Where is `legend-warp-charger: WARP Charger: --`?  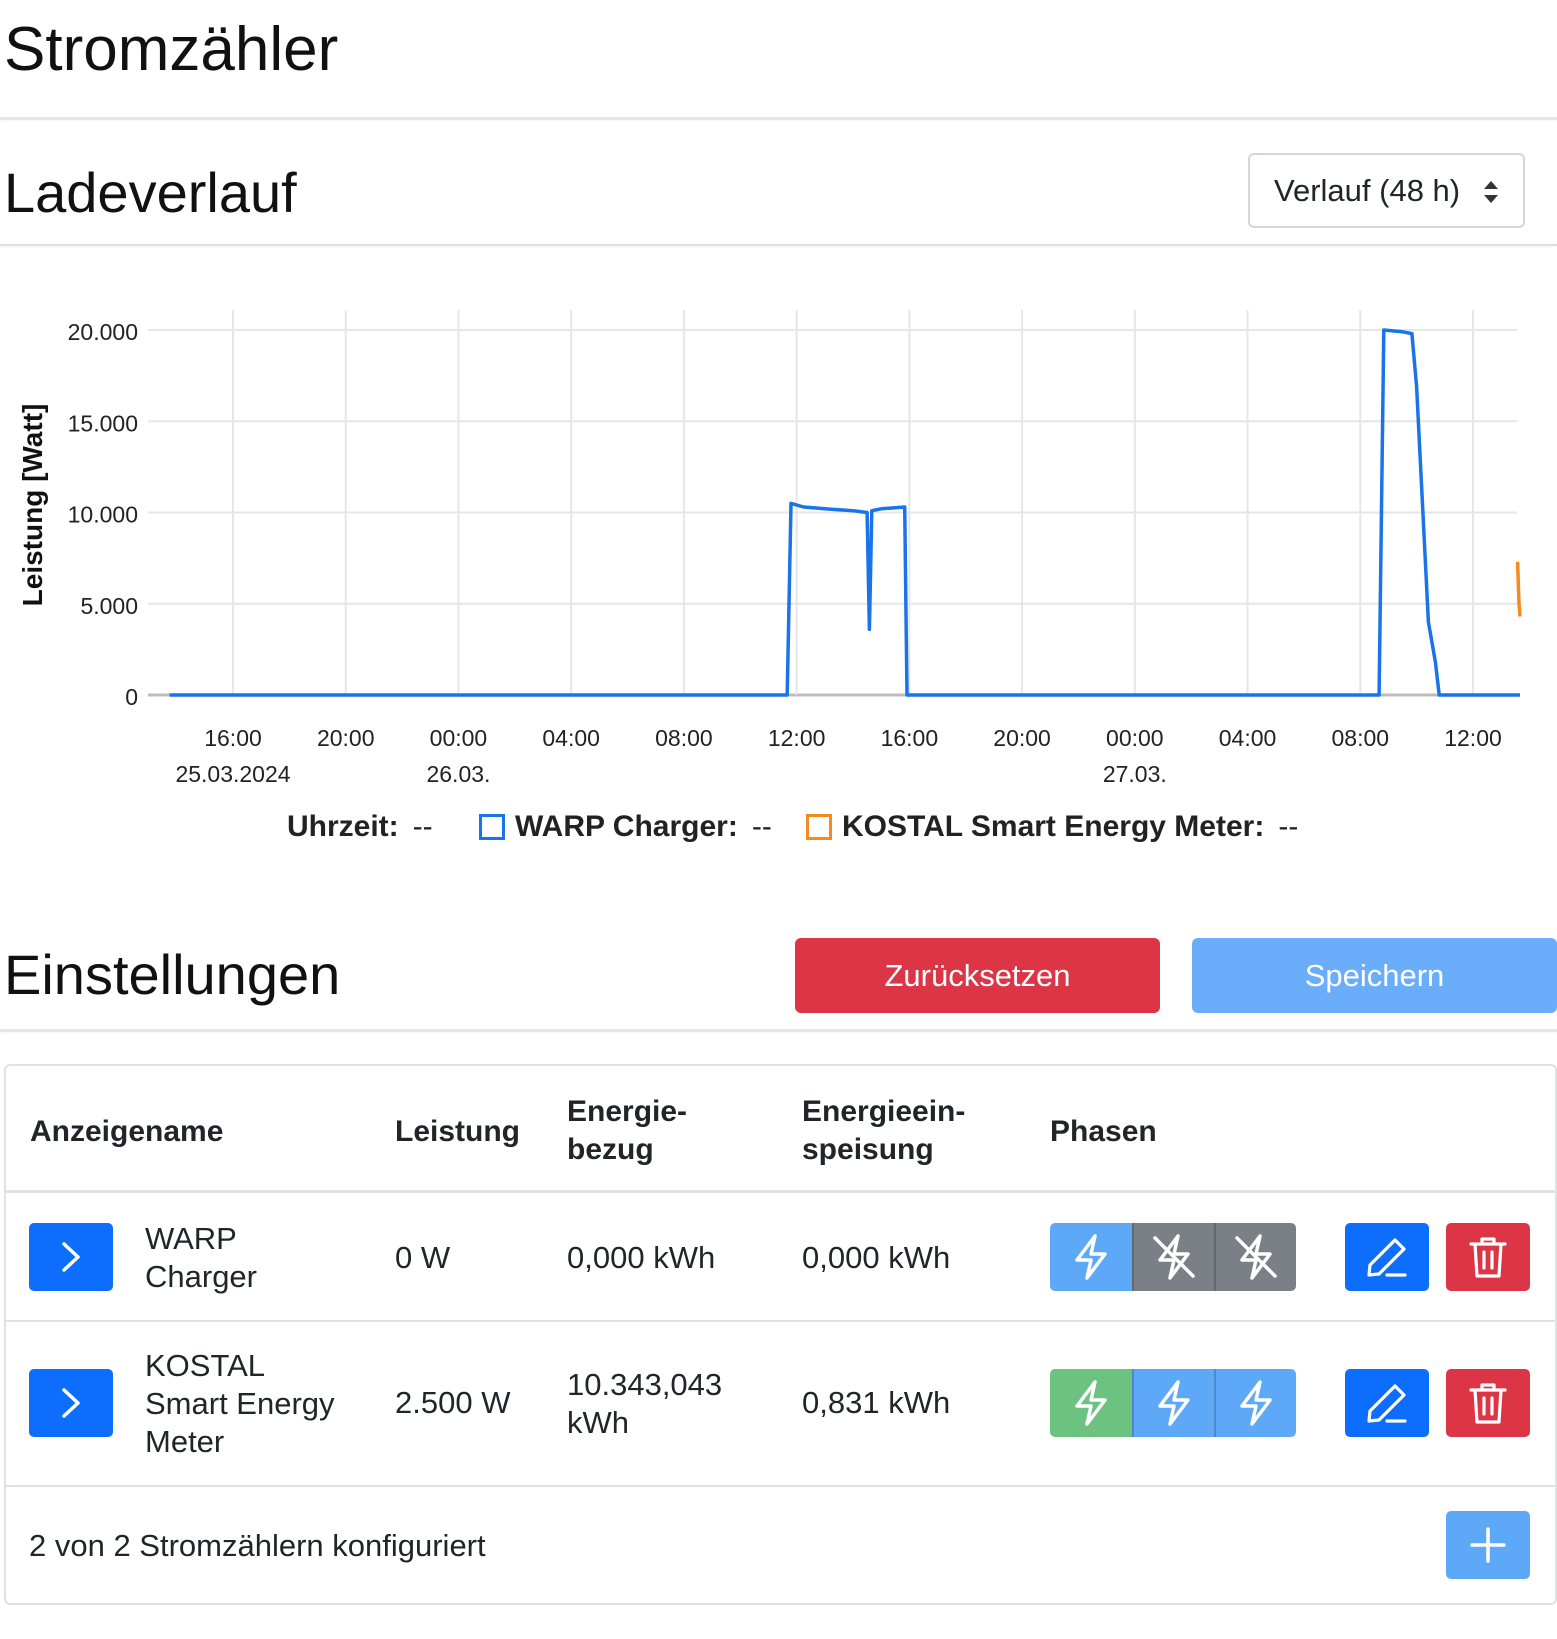
legend-warp-charger: WARP Charger: -- is located at coordinates (625, 827).